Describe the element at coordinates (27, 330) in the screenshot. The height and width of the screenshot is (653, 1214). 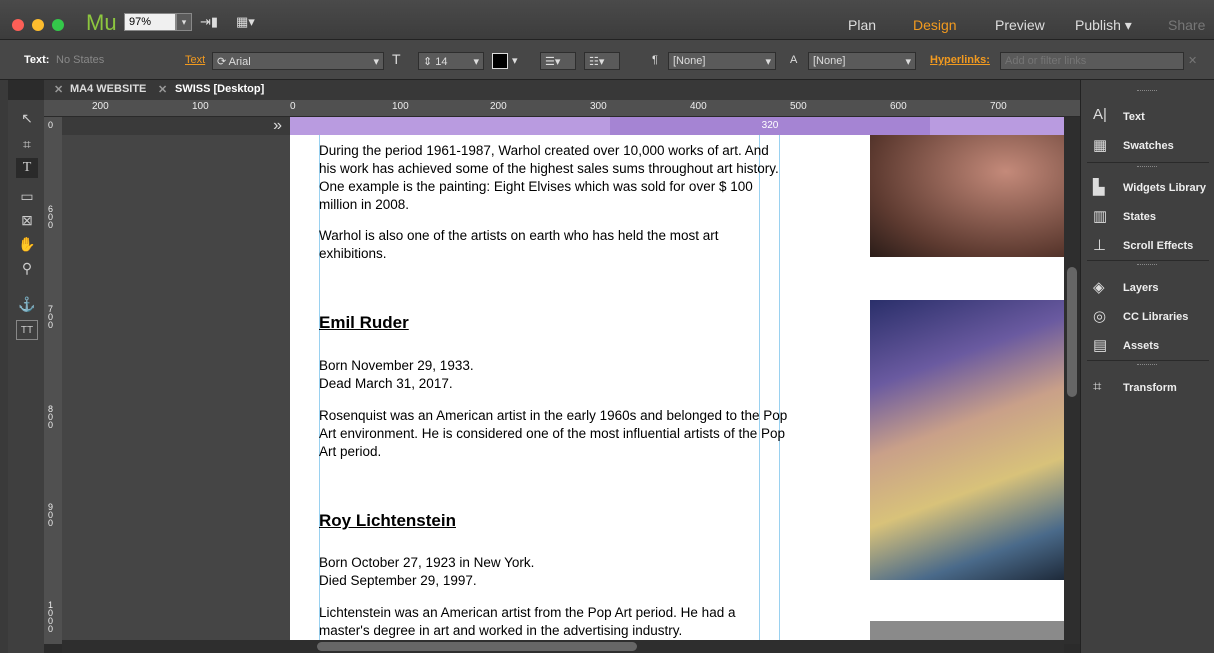
I see `text-frame-tool-icon: TT` at that location.